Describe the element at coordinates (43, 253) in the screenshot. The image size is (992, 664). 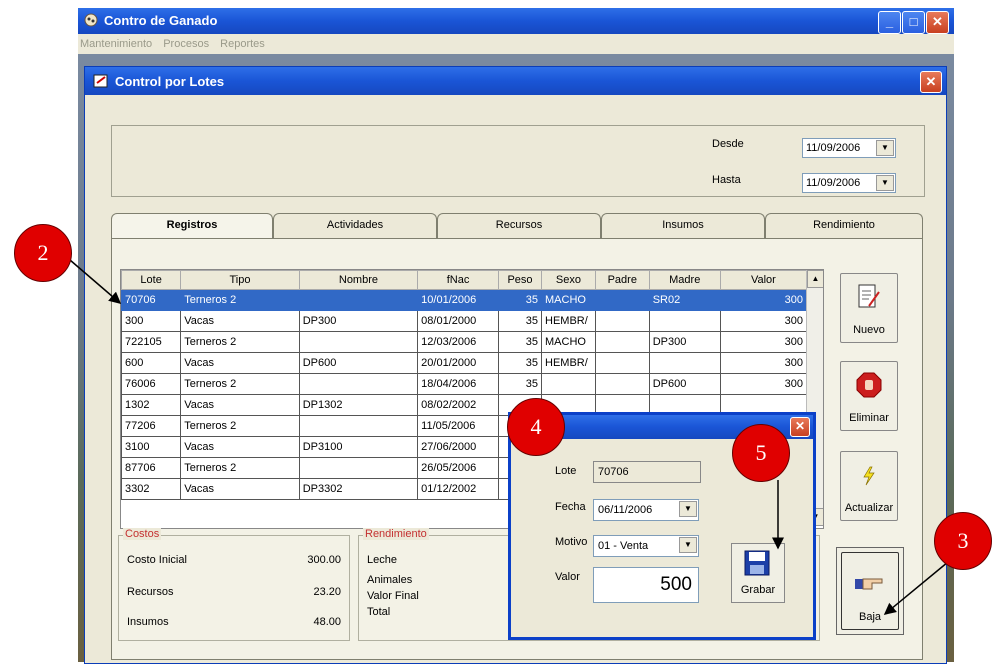
I see `callout-2: 2` at that location.